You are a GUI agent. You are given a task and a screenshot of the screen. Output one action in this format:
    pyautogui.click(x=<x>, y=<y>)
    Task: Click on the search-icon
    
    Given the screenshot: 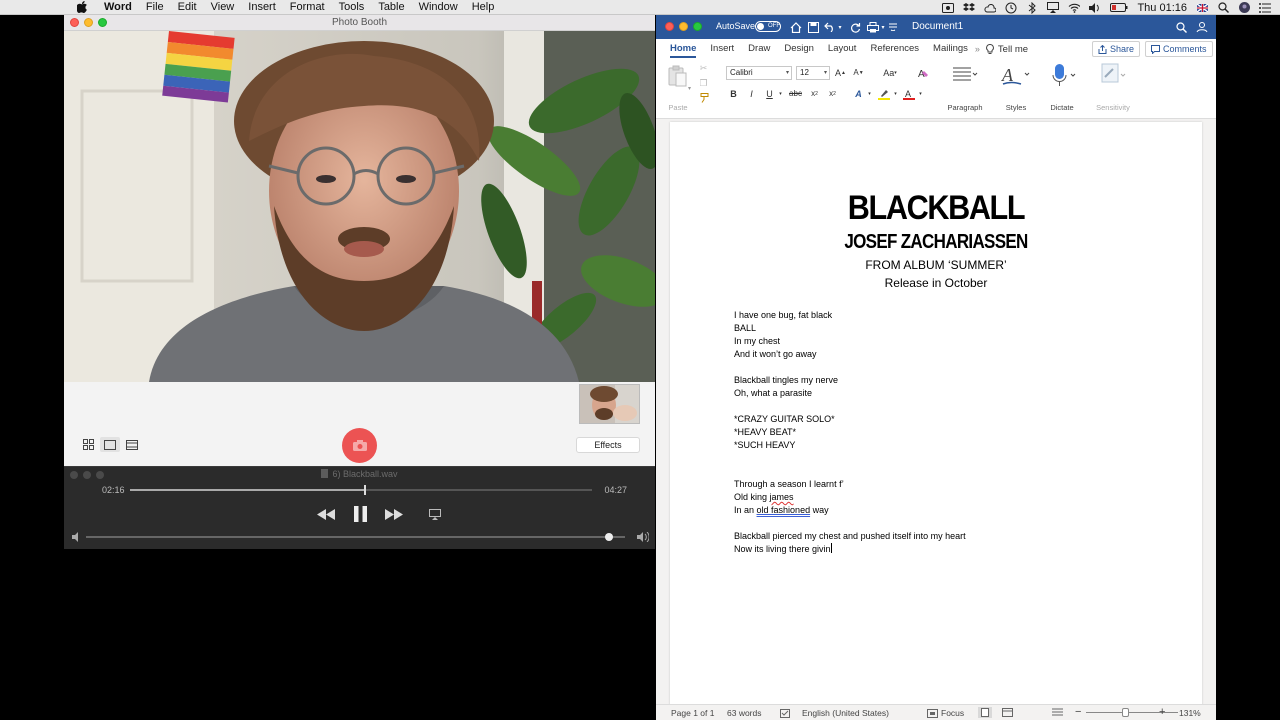 What is the action you would take?
    pyautogui.click(x=1181, y=27)
    